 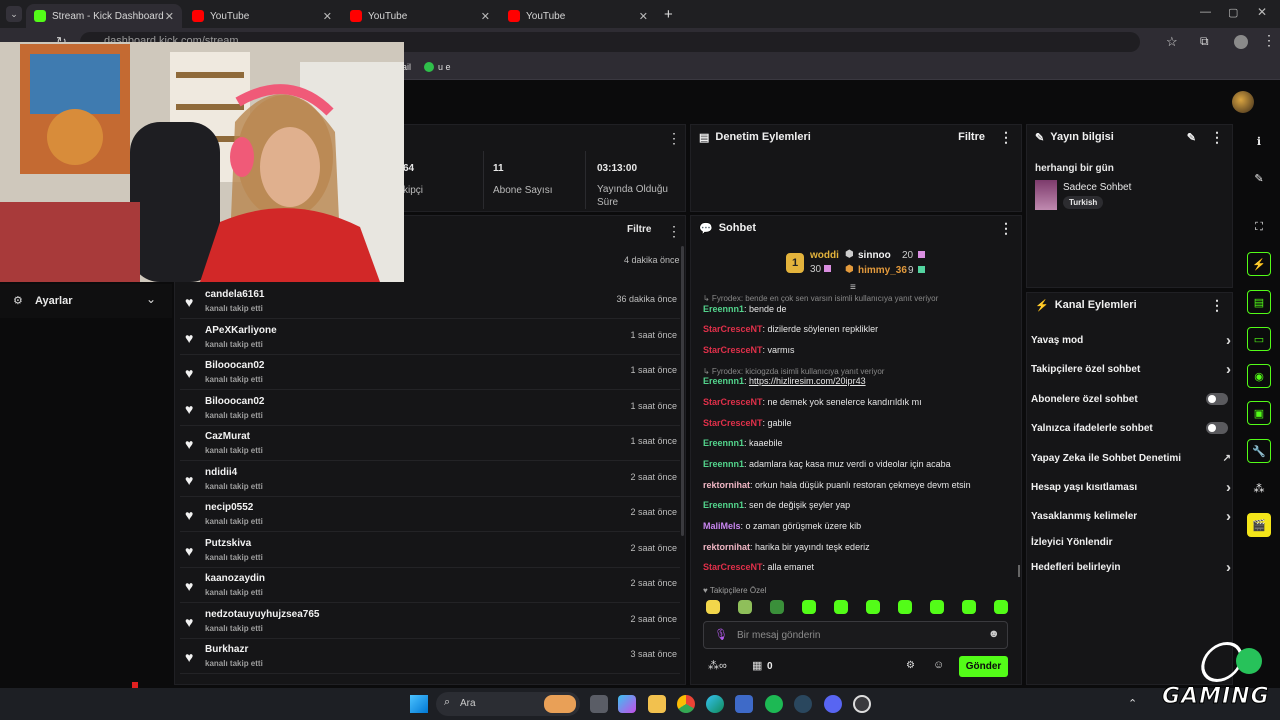 I want to click on filter-button: Filtre, so click(x=639, y=229).